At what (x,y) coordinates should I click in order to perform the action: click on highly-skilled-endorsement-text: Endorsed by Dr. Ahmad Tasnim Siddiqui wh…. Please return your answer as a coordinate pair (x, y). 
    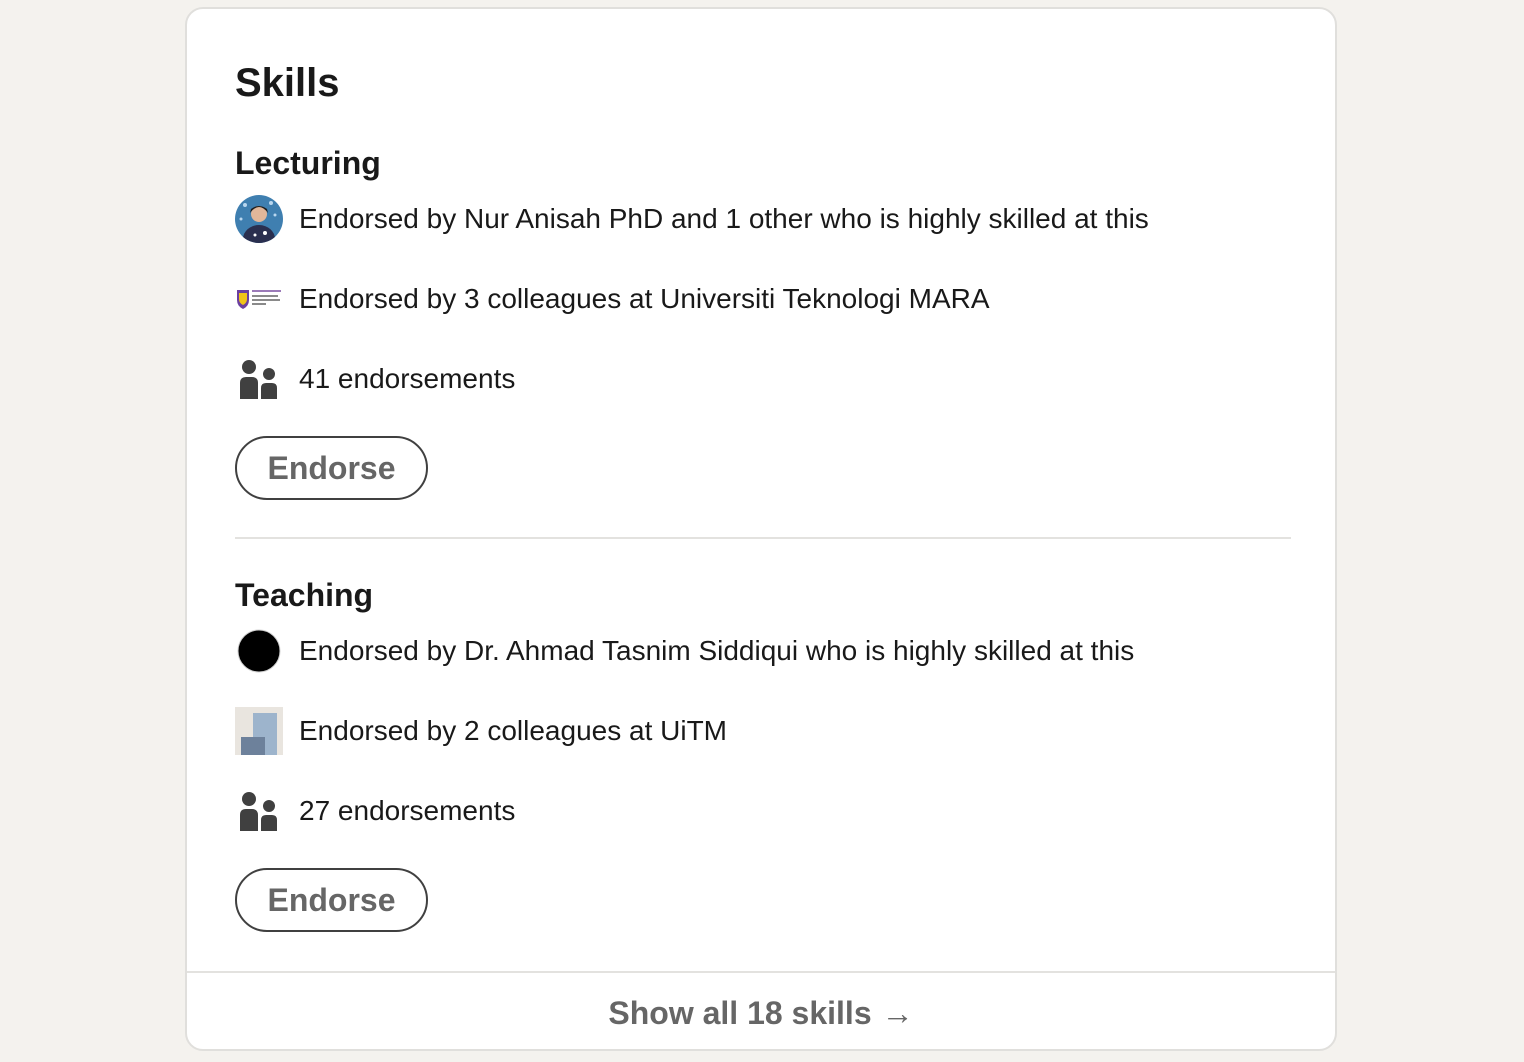
    Looking at the image, I should click on (717, 650).